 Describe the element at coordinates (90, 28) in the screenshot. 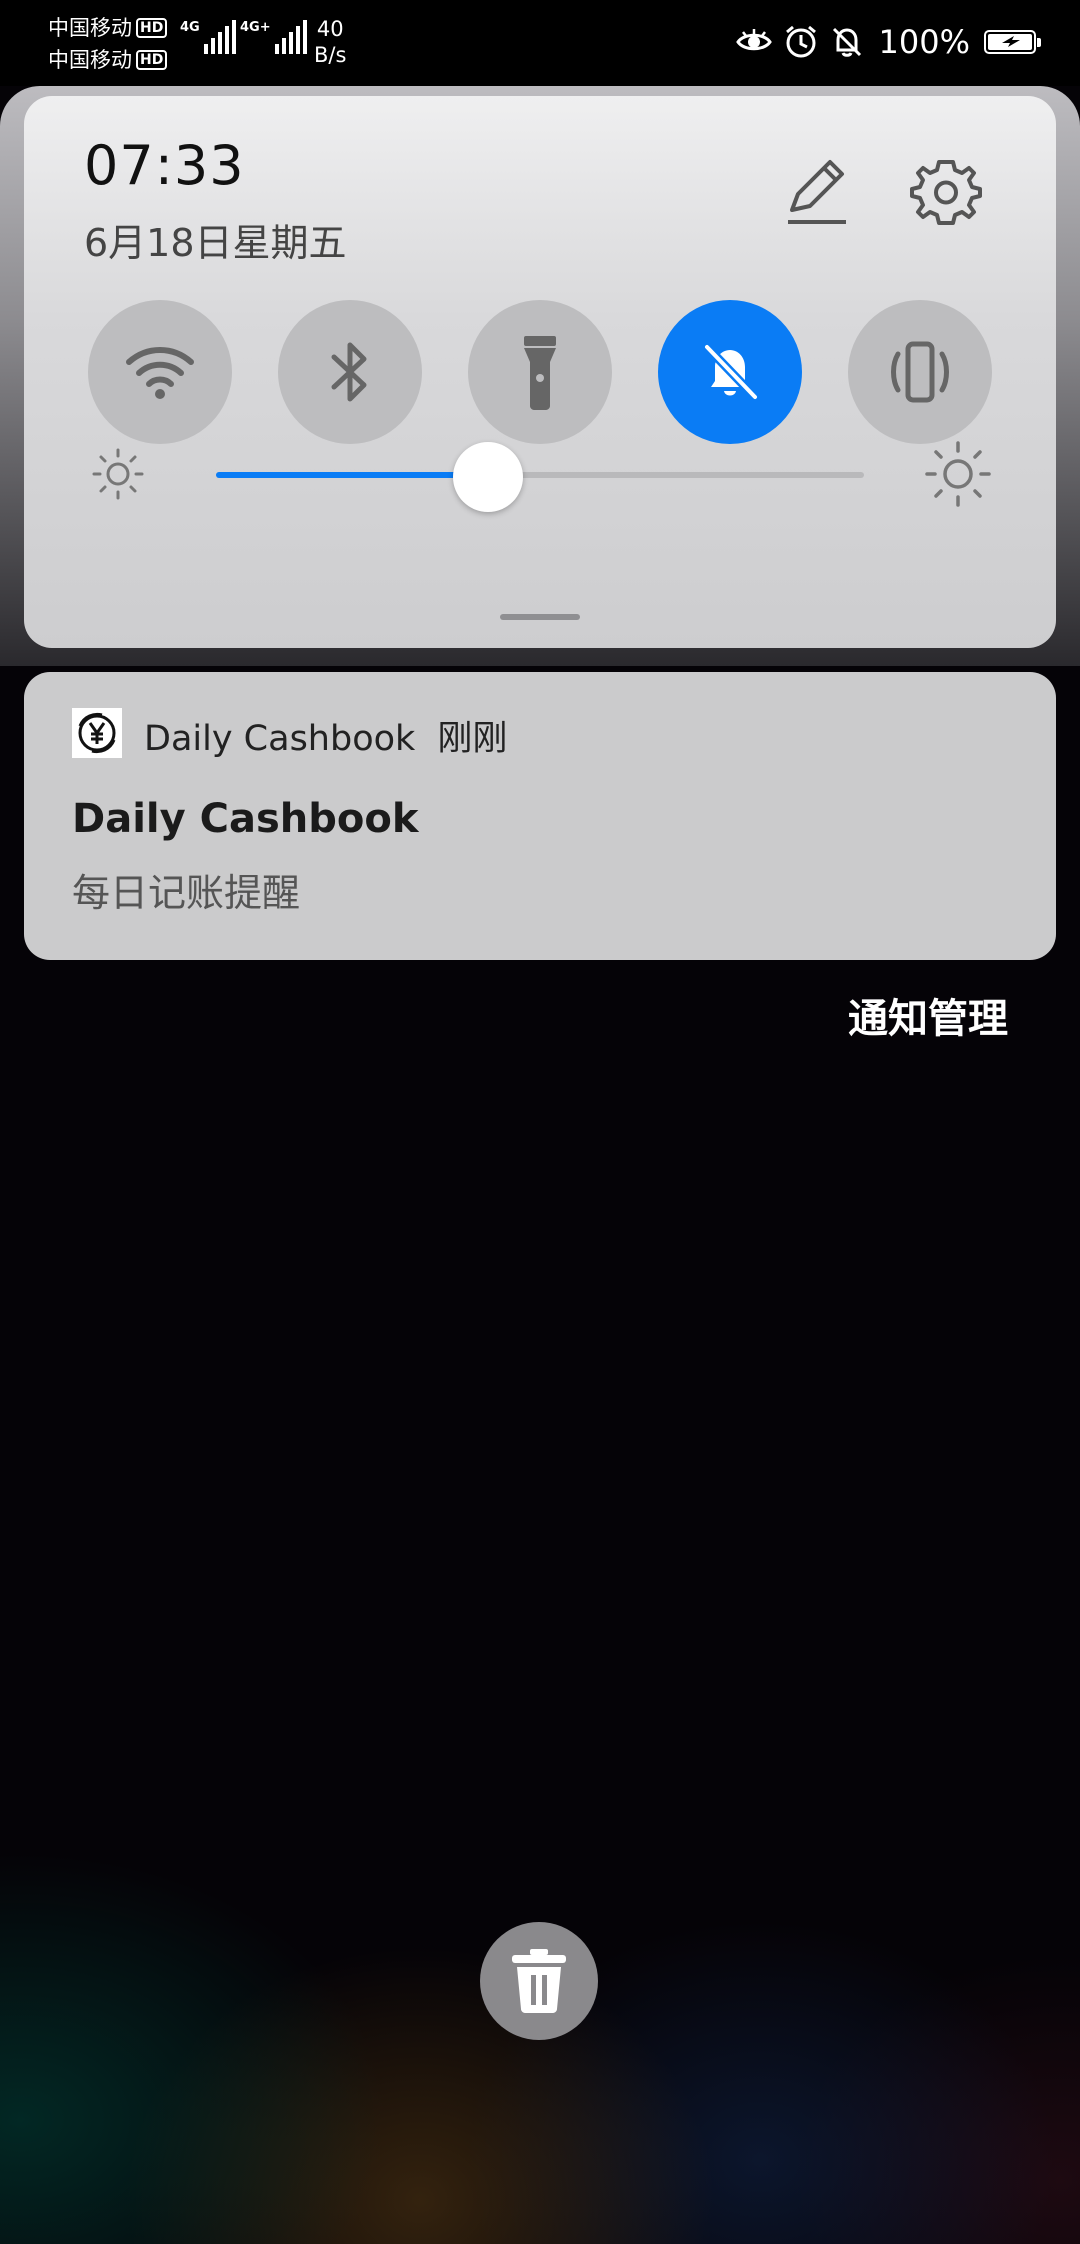

I see `carrier-name-1: 中国移动` at that location.